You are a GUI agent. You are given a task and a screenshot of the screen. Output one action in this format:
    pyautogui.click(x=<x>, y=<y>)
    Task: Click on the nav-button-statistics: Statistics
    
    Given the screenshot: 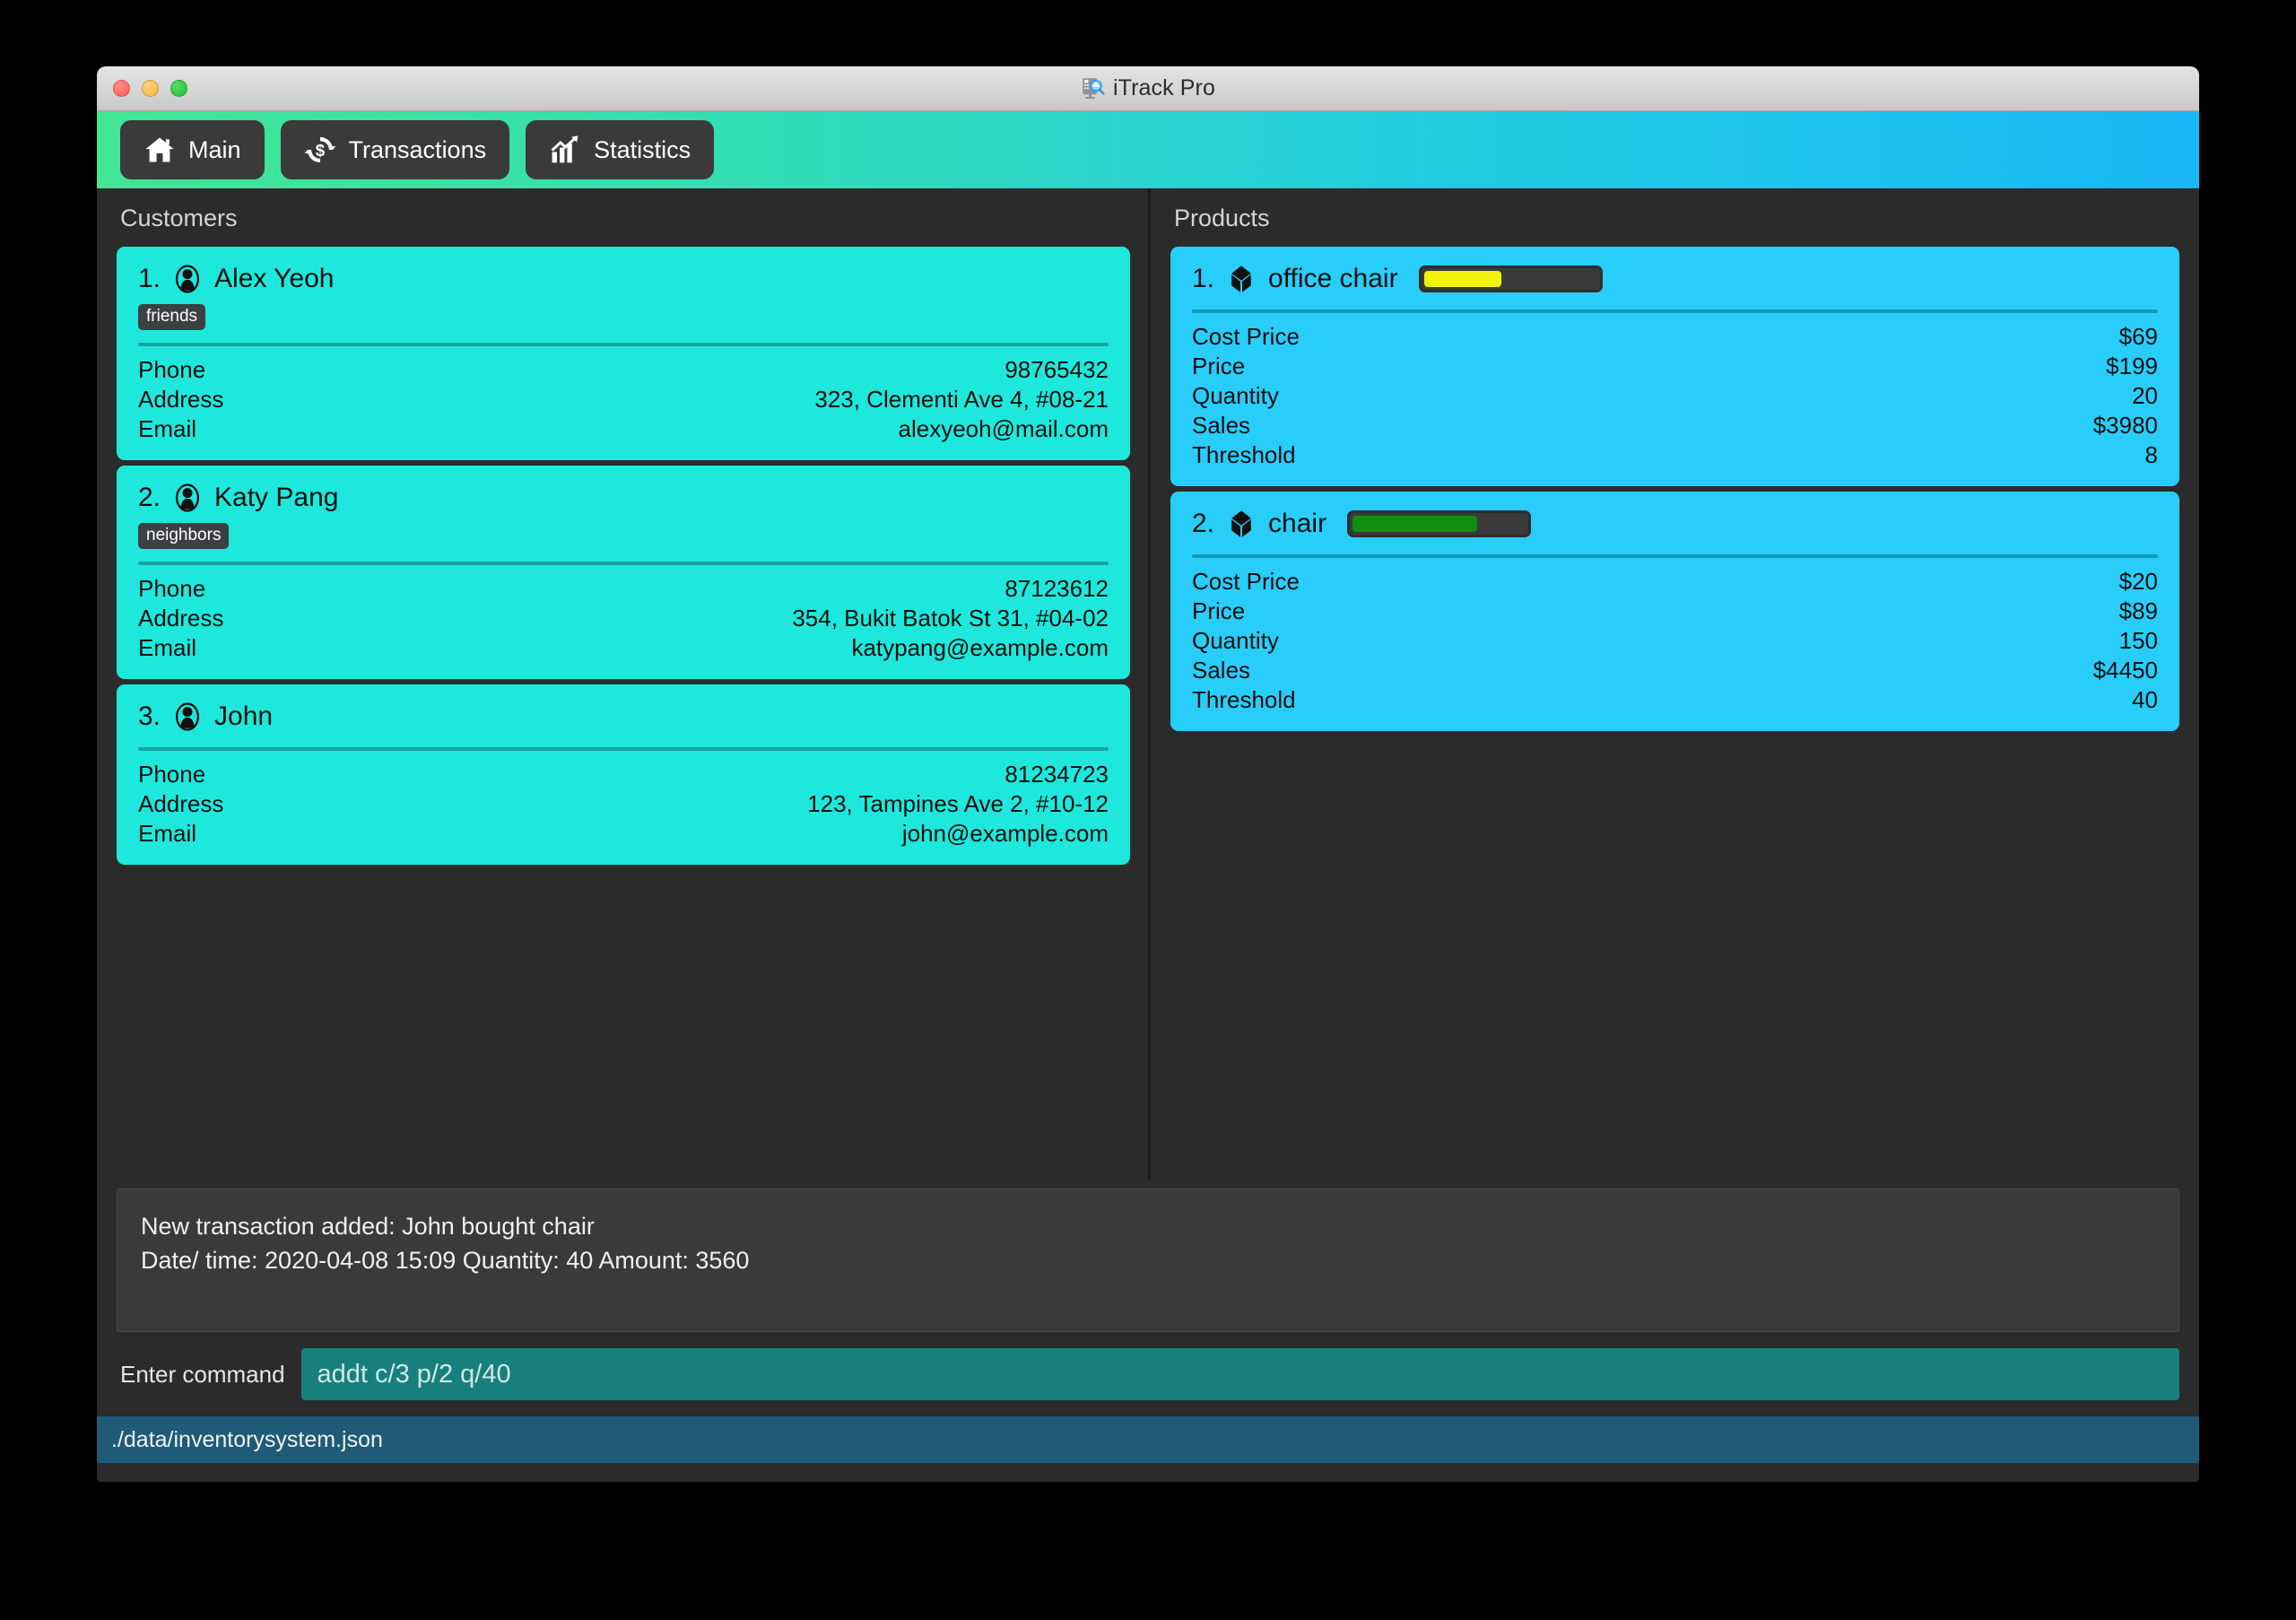 What is the action you would take?
    pyautogui.click(x=620, y=150)
    